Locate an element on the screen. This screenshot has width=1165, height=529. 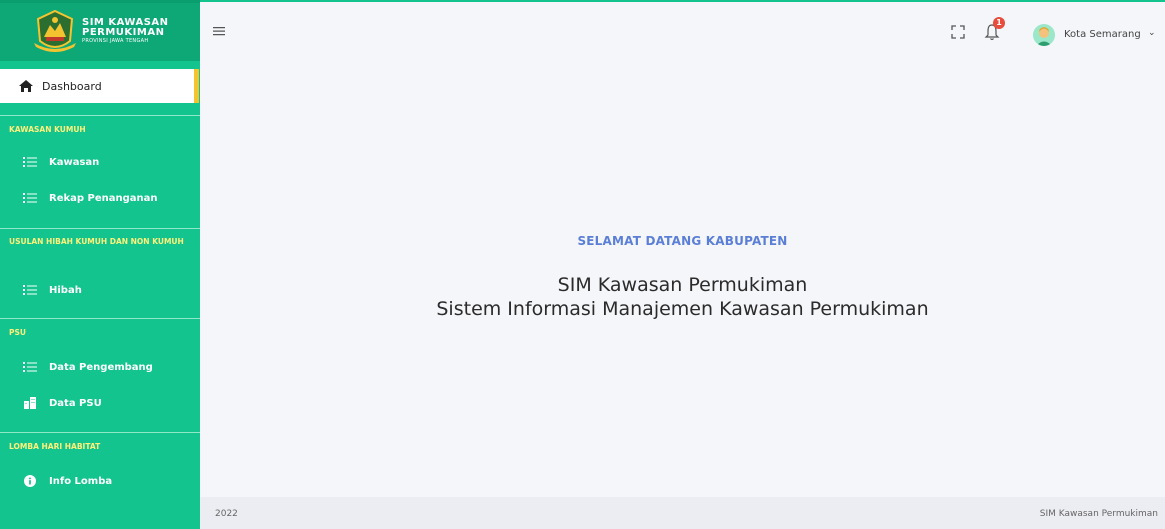
sidebar-item-kawasan: Kawasan is located at coordinates (61, 162).